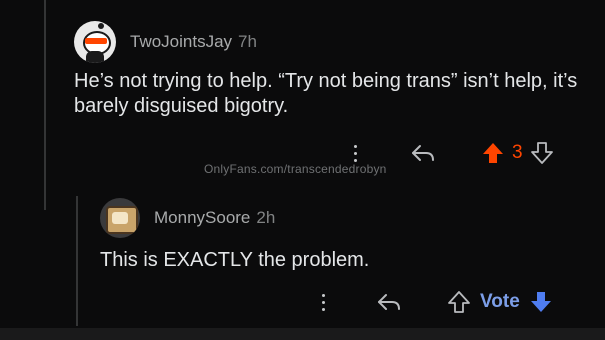 This screenshot has width=605, height=340. I want to click on comment-header: TwoJointsJay 7h, so click(334, 42).